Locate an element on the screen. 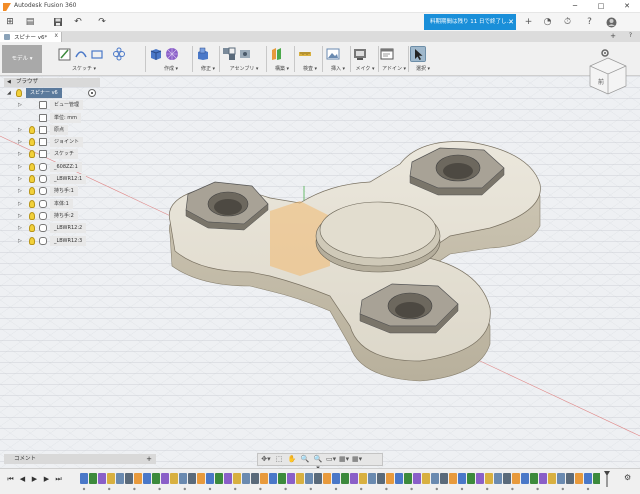 The width and height of the screenshot is (640, 494). joint-icon is located at coordinates (245, 54).